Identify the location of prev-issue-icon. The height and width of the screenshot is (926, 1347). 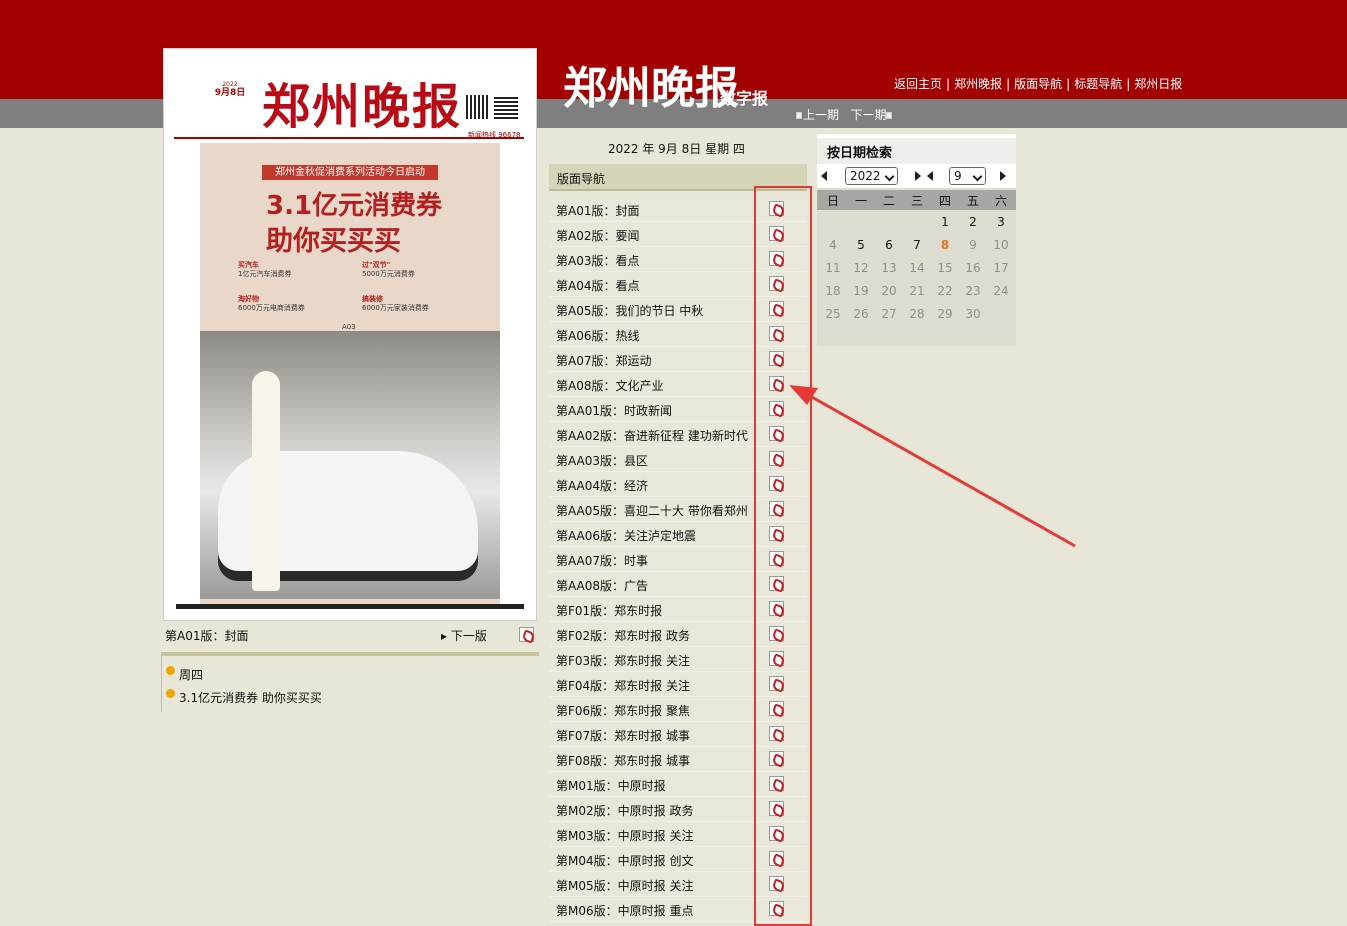
(799, 115).